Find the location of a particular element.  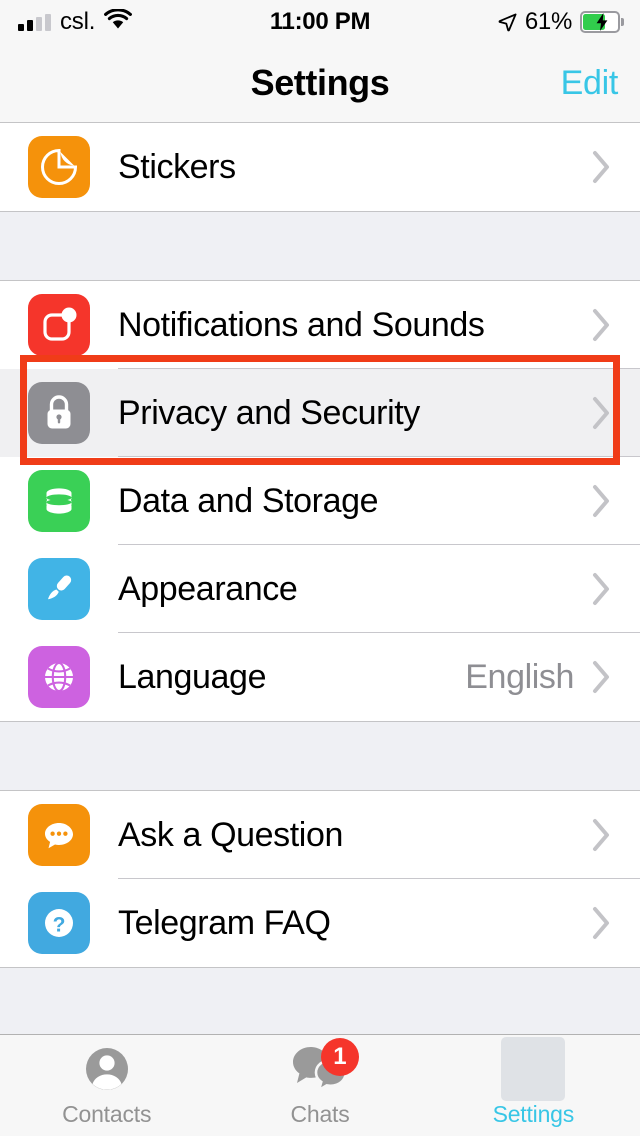

status-bar-right: 61% is located at coordinates (561, 22).